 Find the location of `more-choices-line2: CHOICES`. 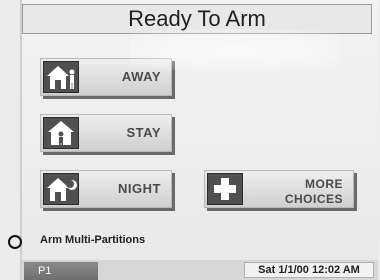

more-choices-line2: CHOICES is located at coordinates (313, 199).